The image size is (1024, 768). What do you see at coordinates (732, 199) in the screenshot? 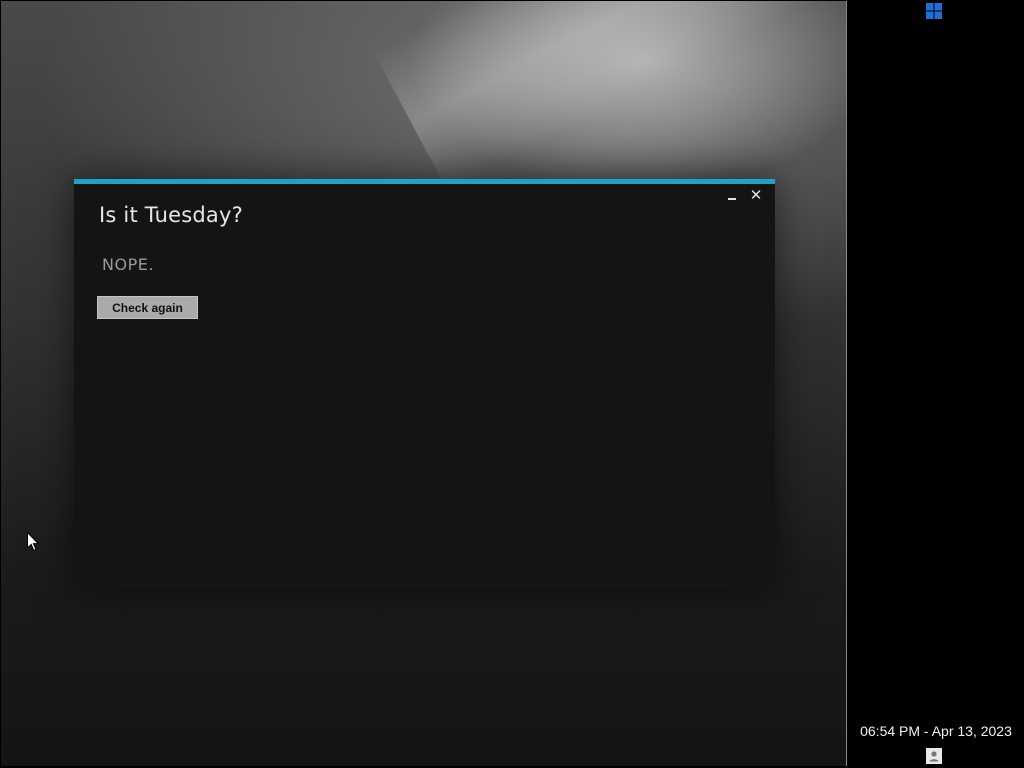
I see `minimize-icon` at bounding box center [732, 199].